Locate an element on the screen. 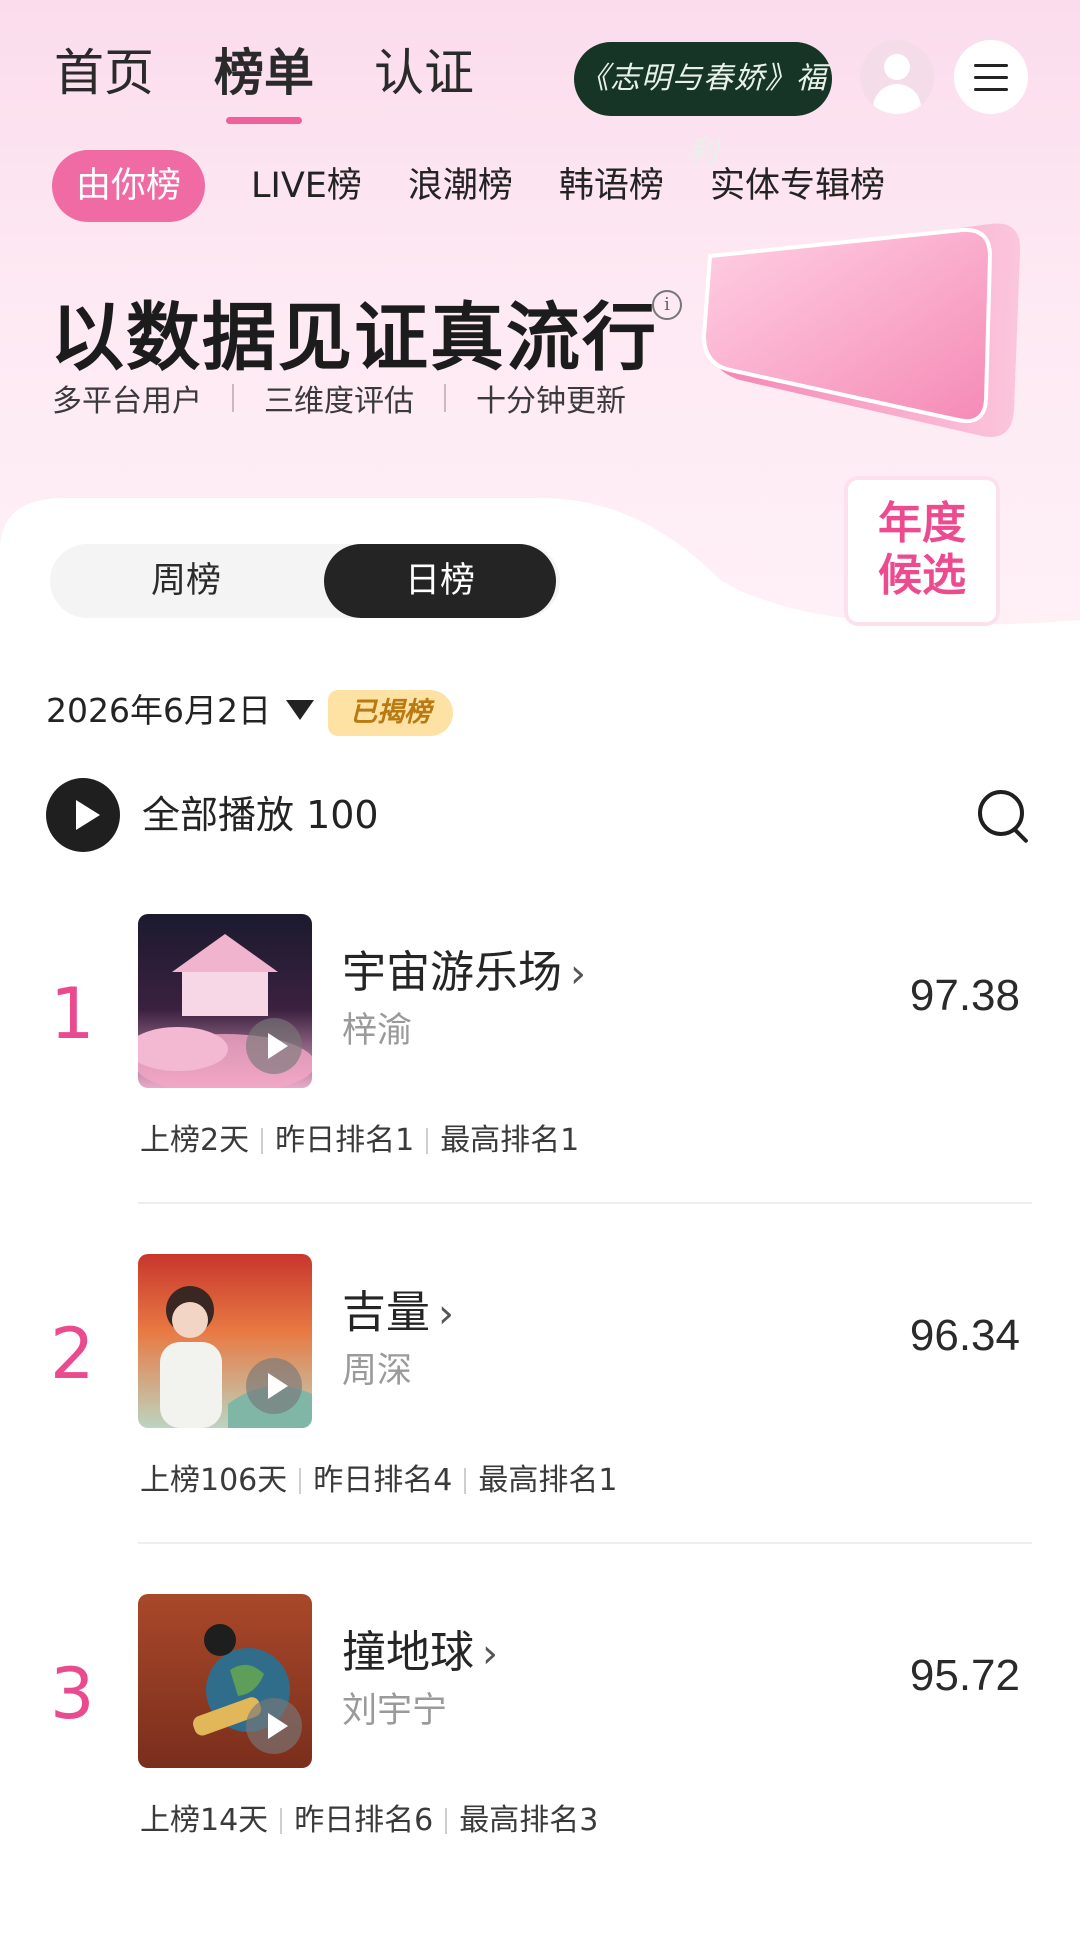  yesterday-rank: 昨日排名4 is located at coordinates (383, 1480).